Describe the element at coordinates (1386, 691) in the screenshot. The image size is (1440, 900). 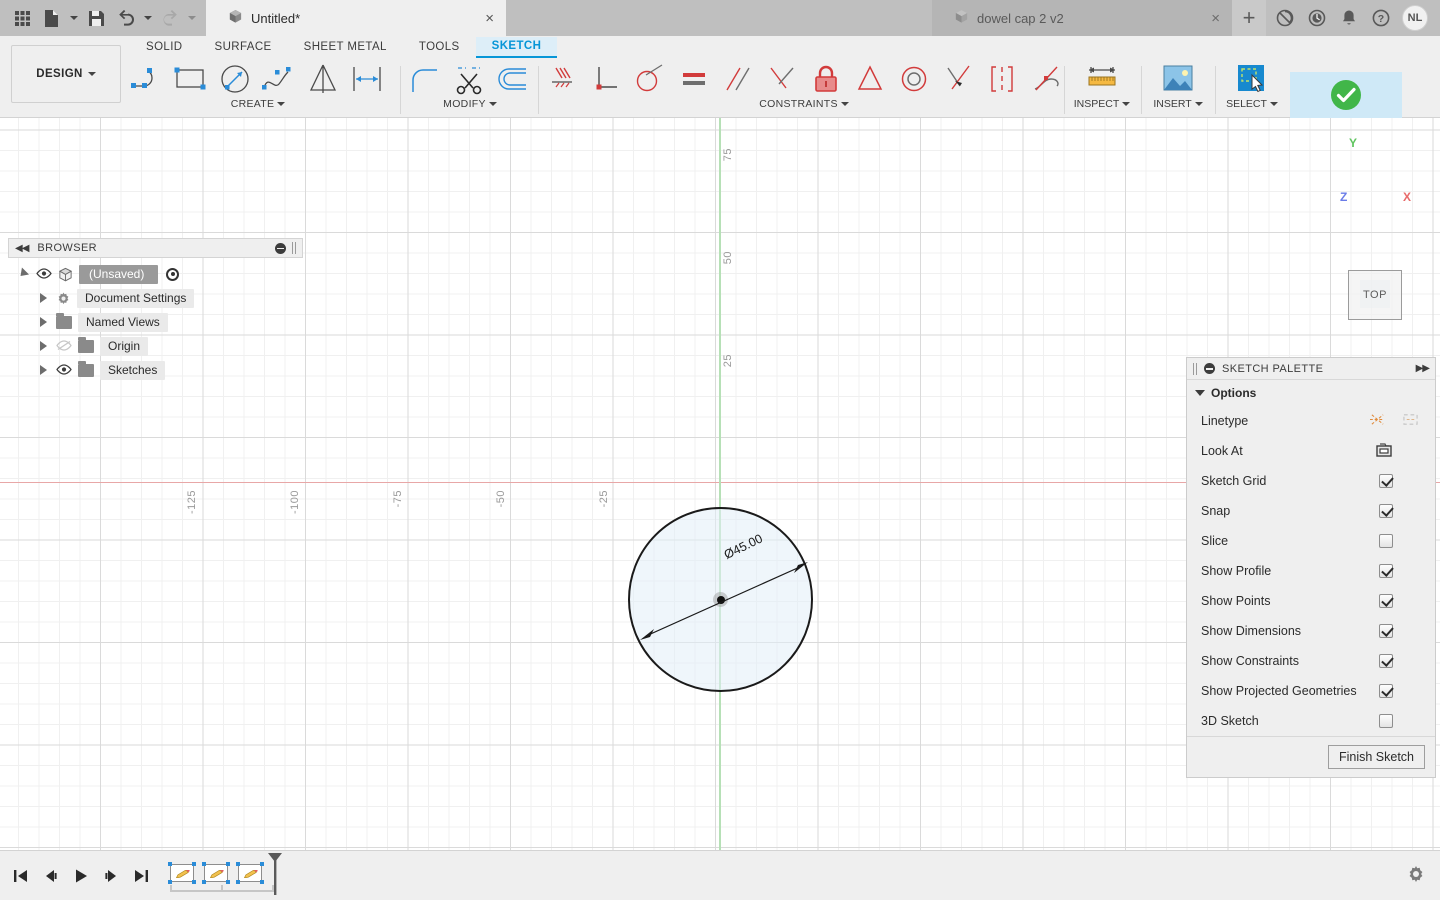
I see `show-projected-geometries-checkbox` at that location.